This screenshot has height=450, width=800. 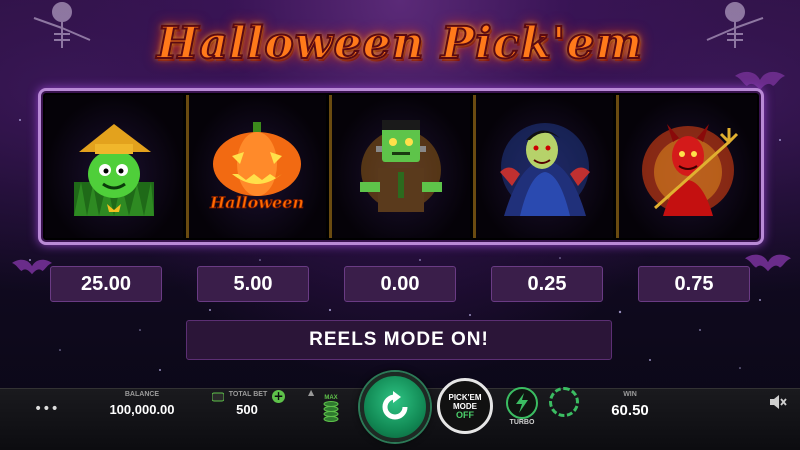 What do you see at coordinates (735, 25) in the screenshot?
I see `skeleton-decoration-right` at bounding box center [735, 25].